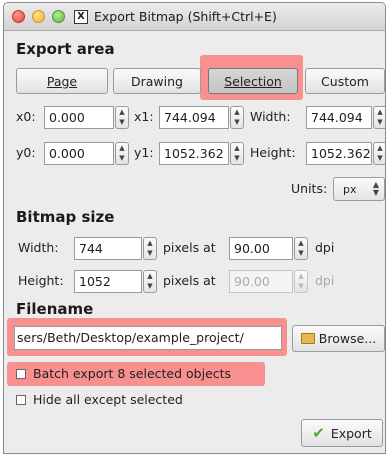 The width and height of the screenshot is (389, 457). What do you see at coordinates (185, 16) in the screenshot?
I see `window-title: Export Bitmap (Shift+Ctrl+E)` at bounding box center [185, 16].